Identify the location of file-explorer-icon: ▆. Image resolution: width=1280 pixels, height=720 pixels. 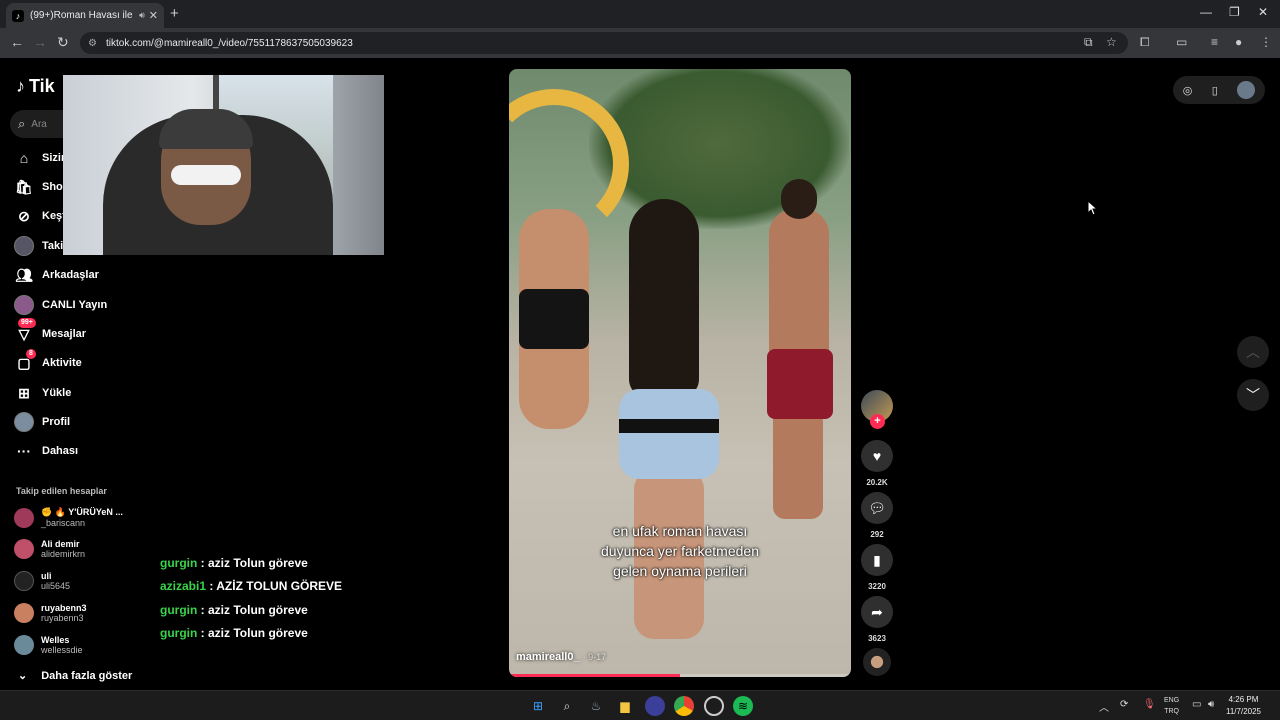
(625, 706).